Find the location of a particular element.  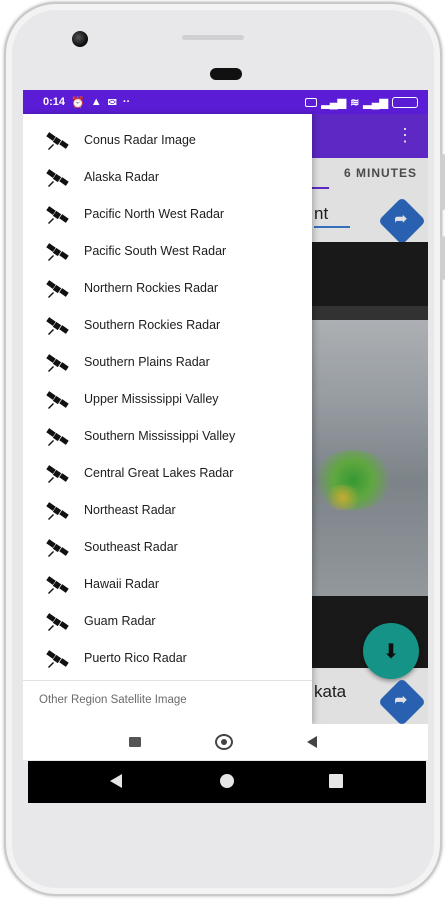

dots-icon: ·· is located at coordinates (126, 102).